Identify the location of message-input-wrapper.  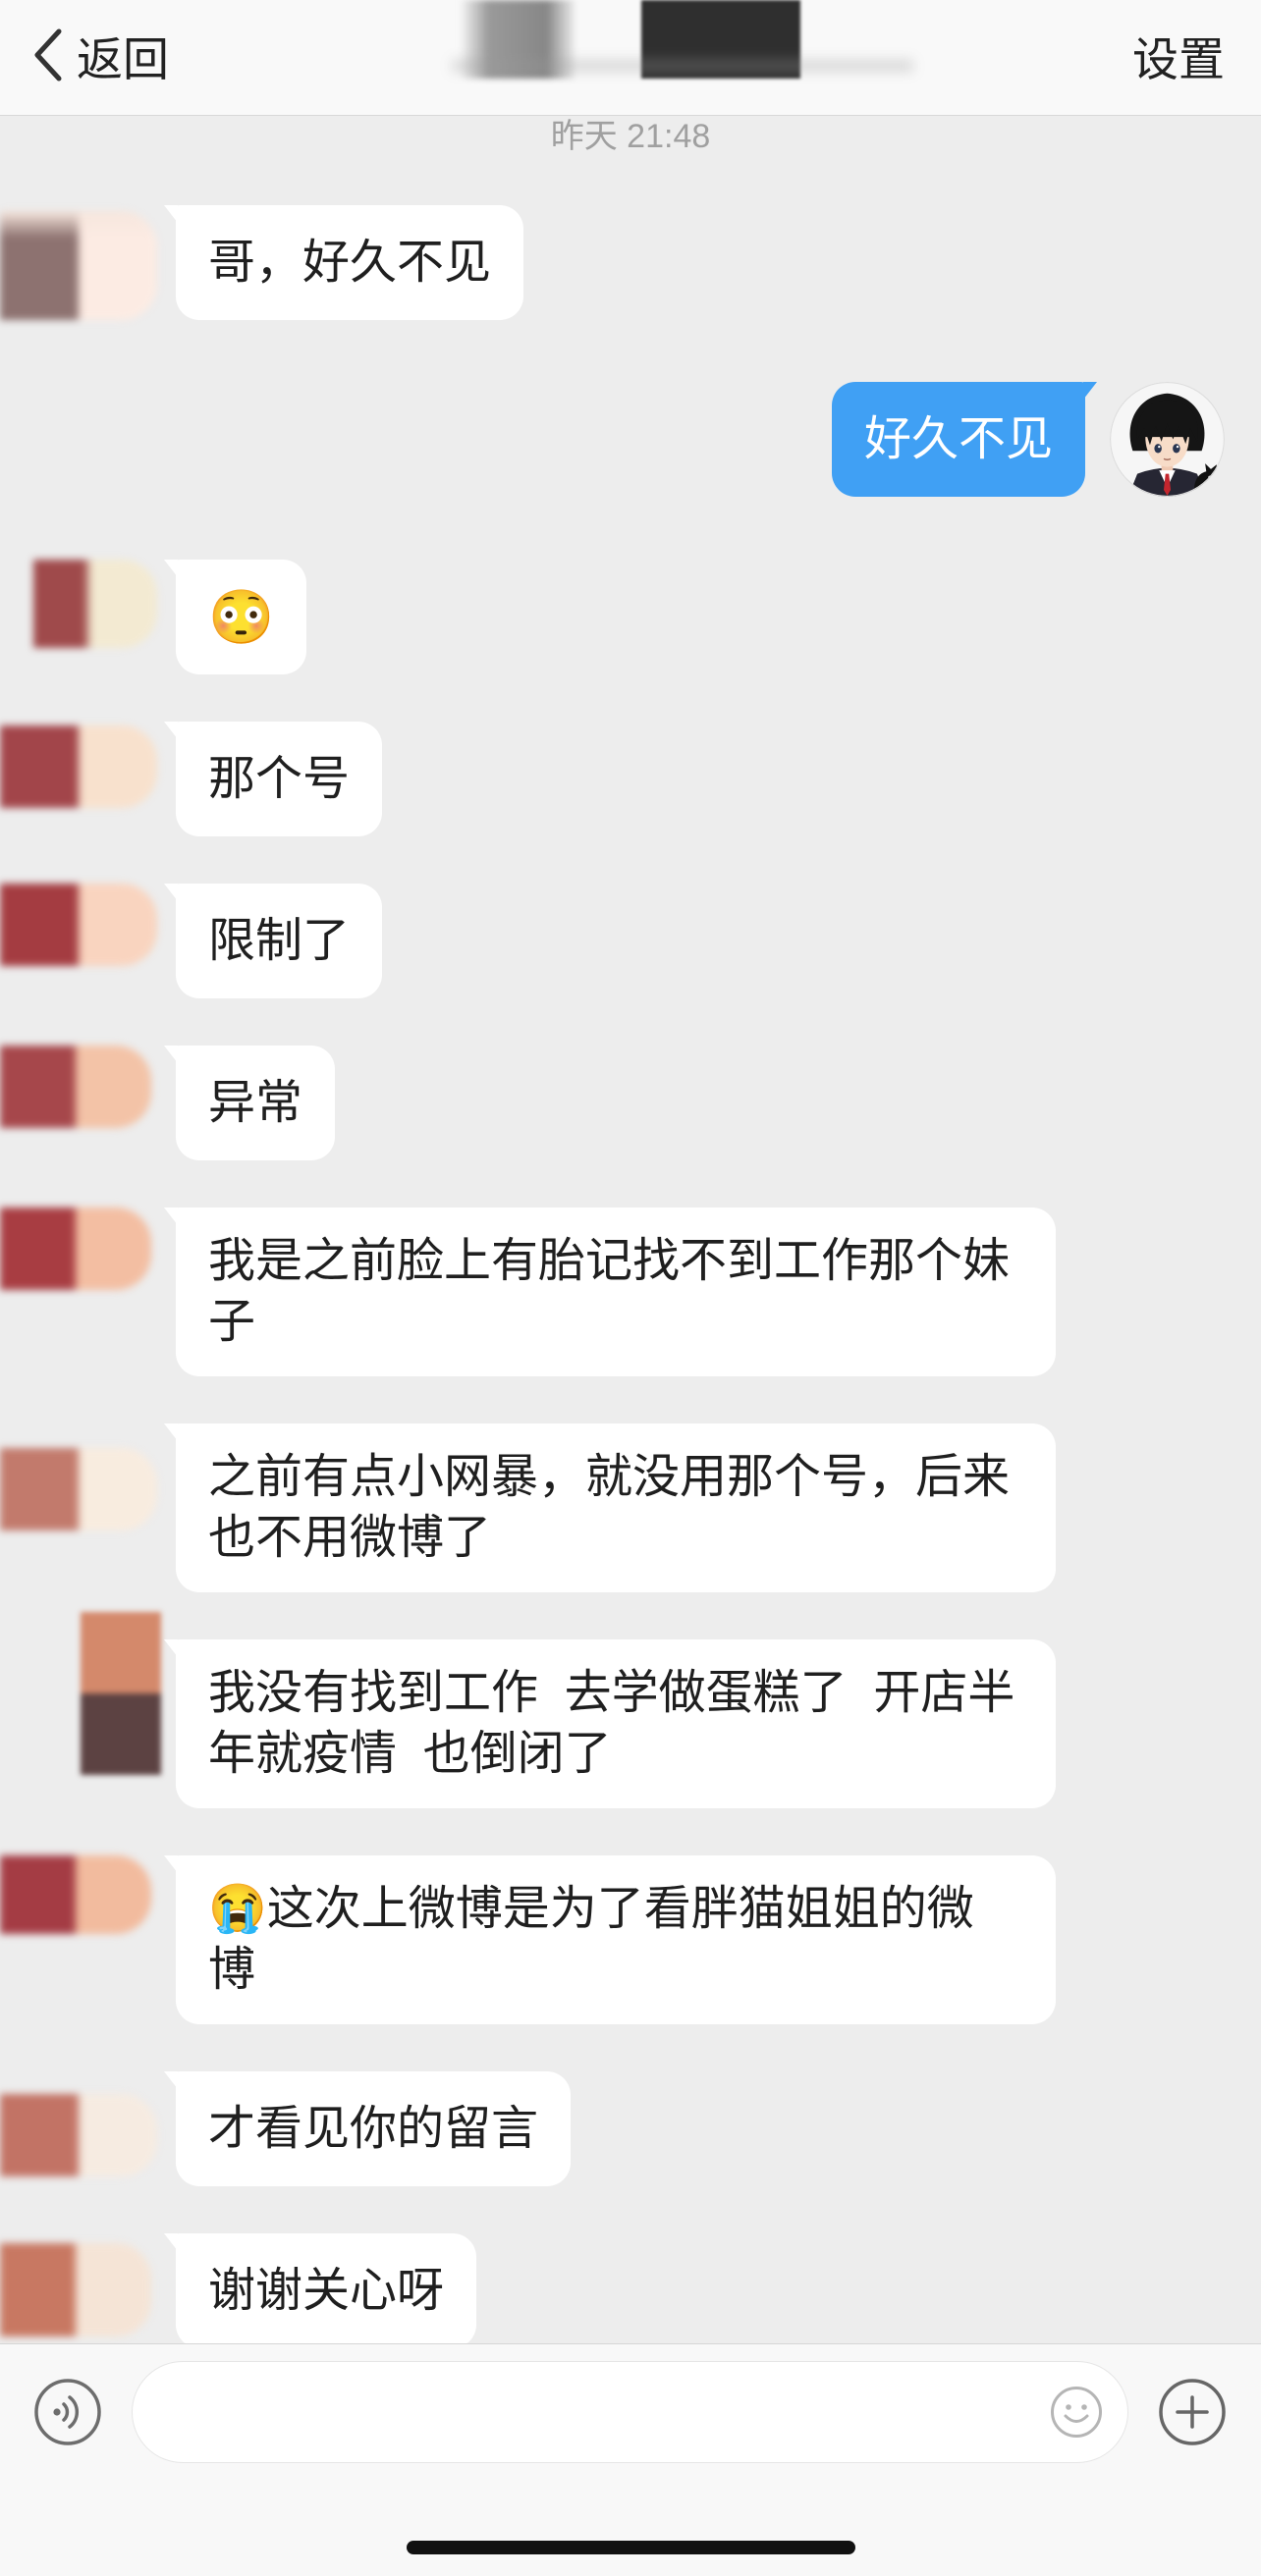
(630, 2412).